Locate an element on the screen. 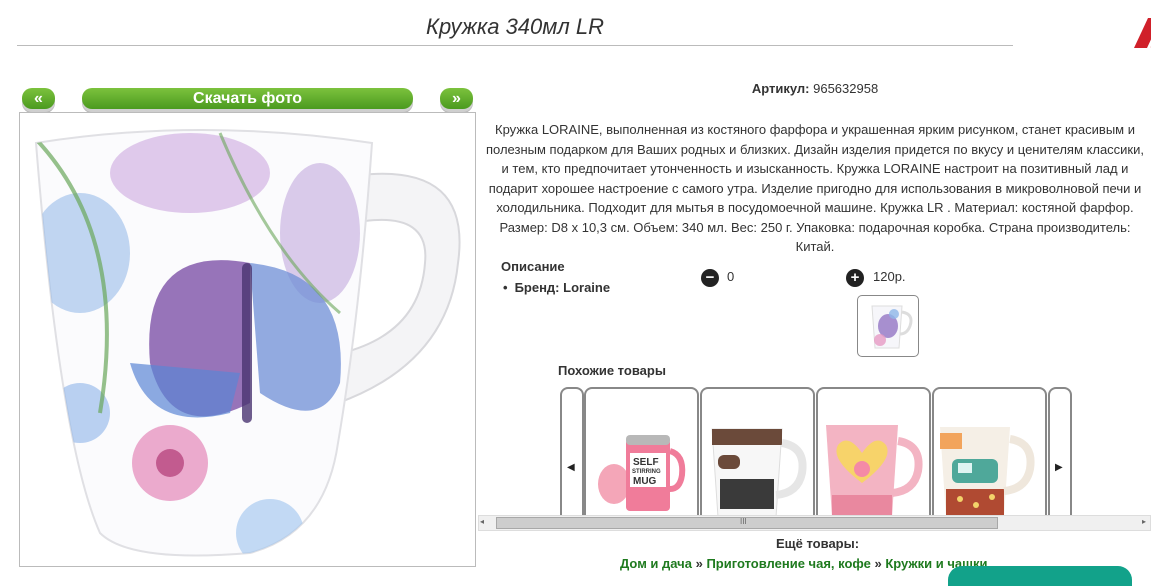 Image resolution: width=1151 pixels, height=586 pixels. scrollbar-grip: III is located at coordinates (743, 521).